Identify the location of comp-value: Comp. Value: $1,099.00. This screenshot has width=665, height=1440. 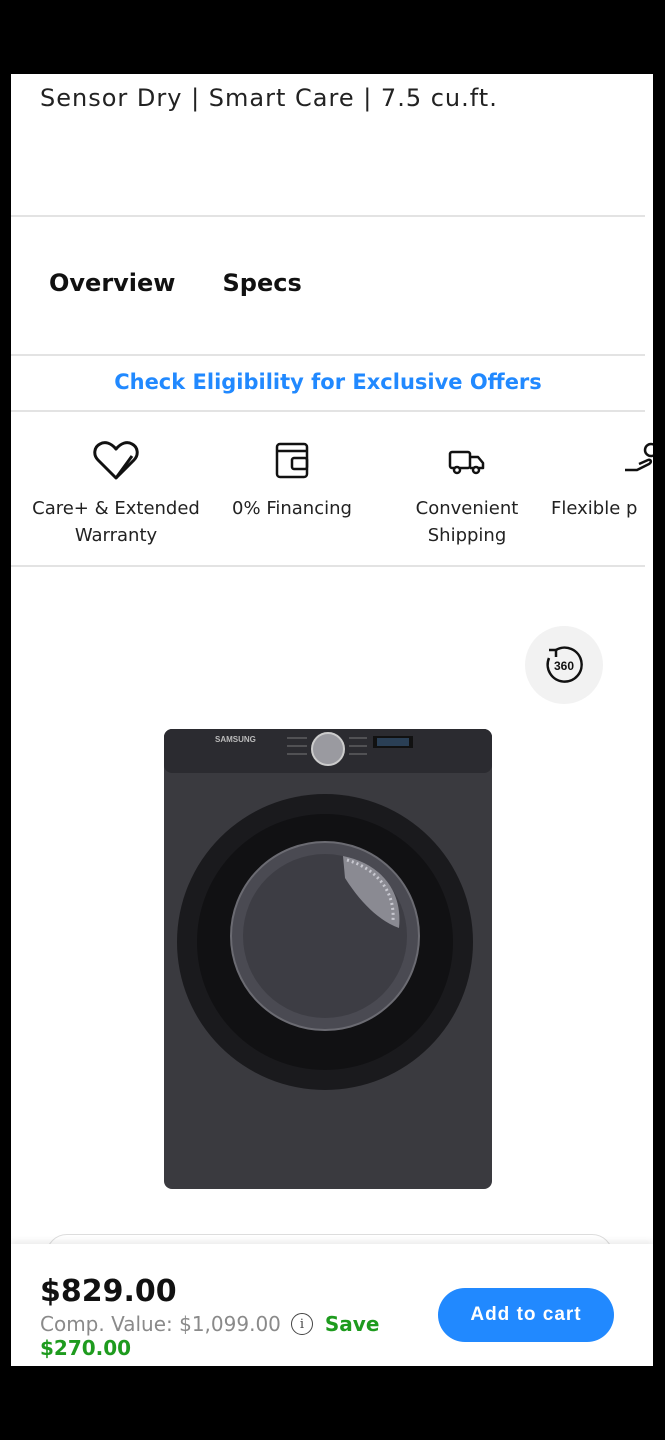
(160, 1324).